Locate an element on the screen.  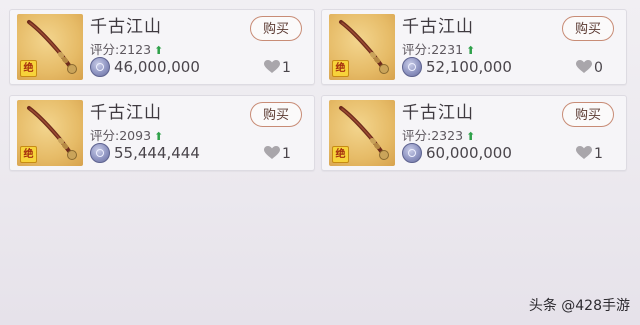
item-score: 评分:2123 ⬆ is located at coordinates (126, 48).